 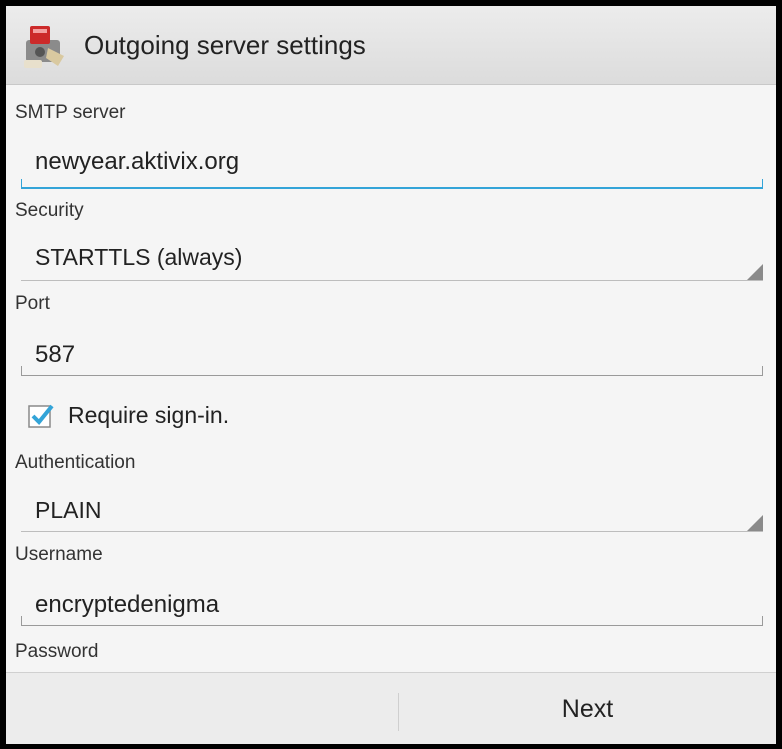 What do you see at coordinates (391, 708) in the screenshot?
I see `bottom-button-bar: Next` at bounding box center [391, 708].